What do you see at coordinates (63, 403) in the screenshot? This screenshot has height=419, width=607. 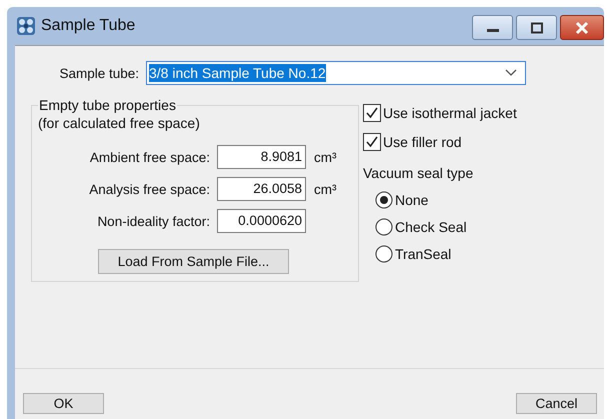 I see `dialog-button: OK` at bounding box center [63, 403].